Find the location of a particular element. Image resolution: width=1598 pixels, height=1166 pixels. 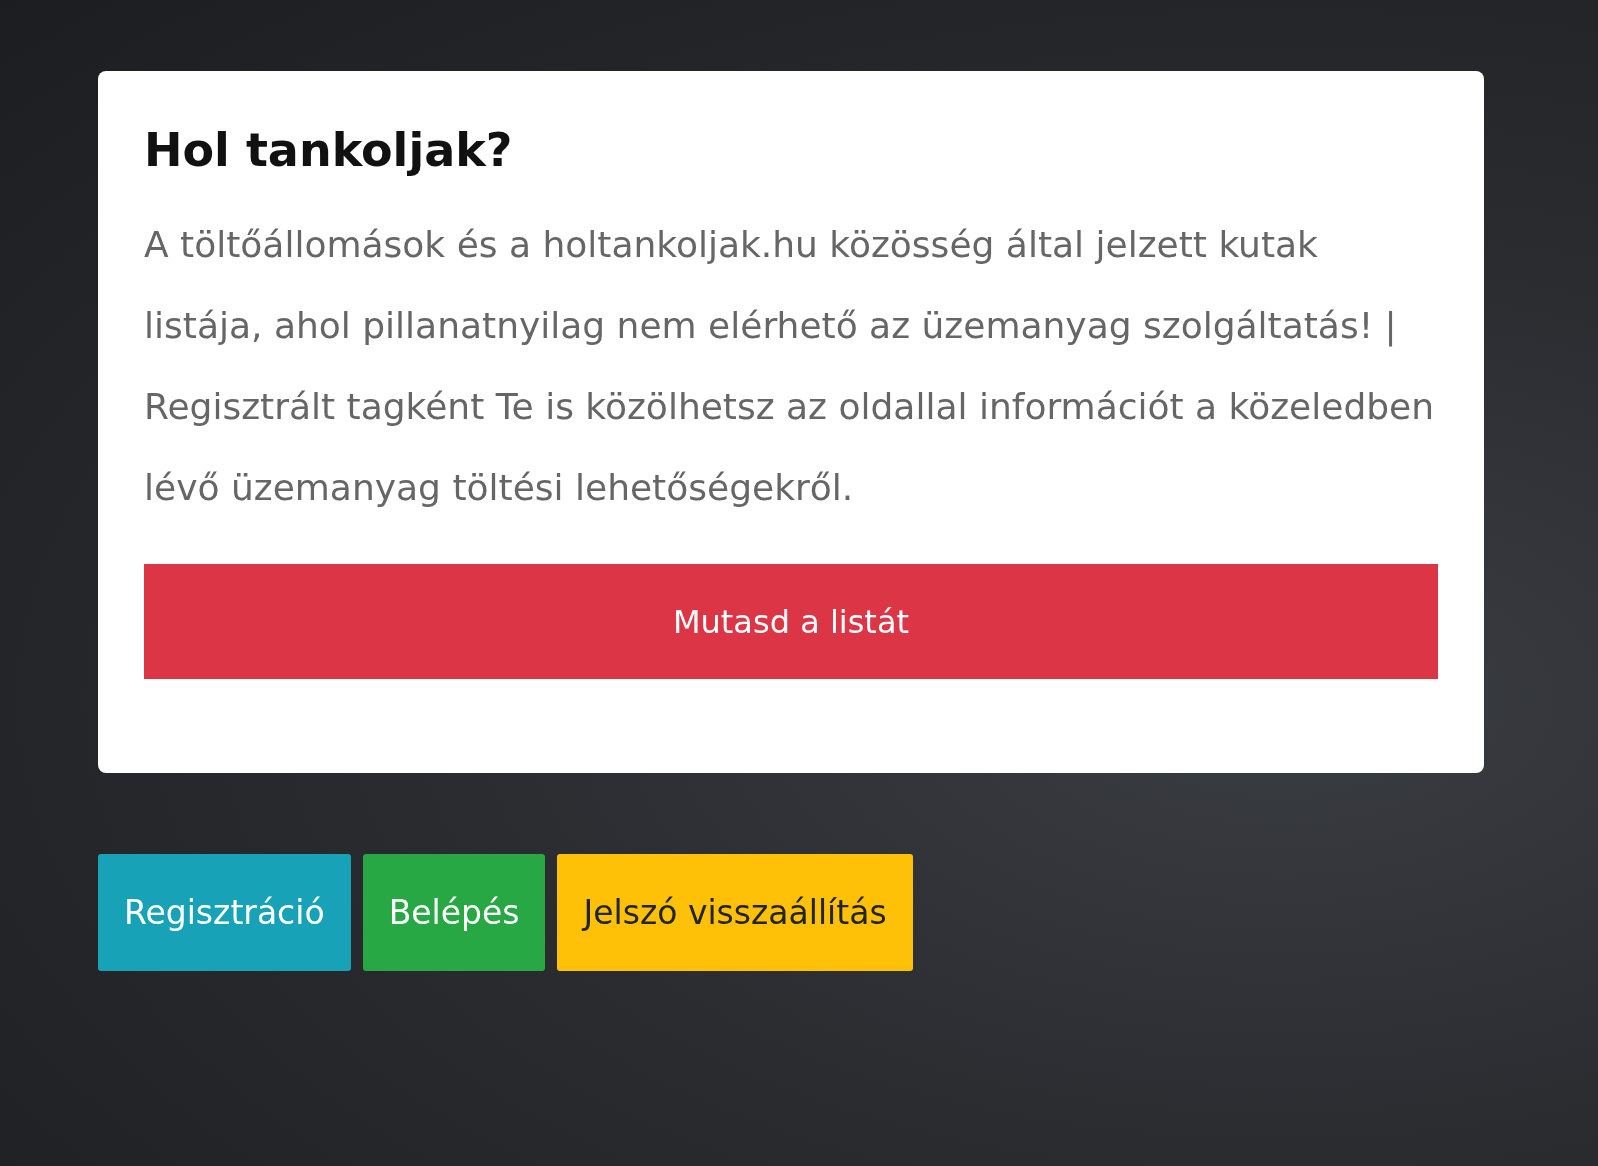

card-title: Hol tankoljak? is located at coordinates (329, 151).